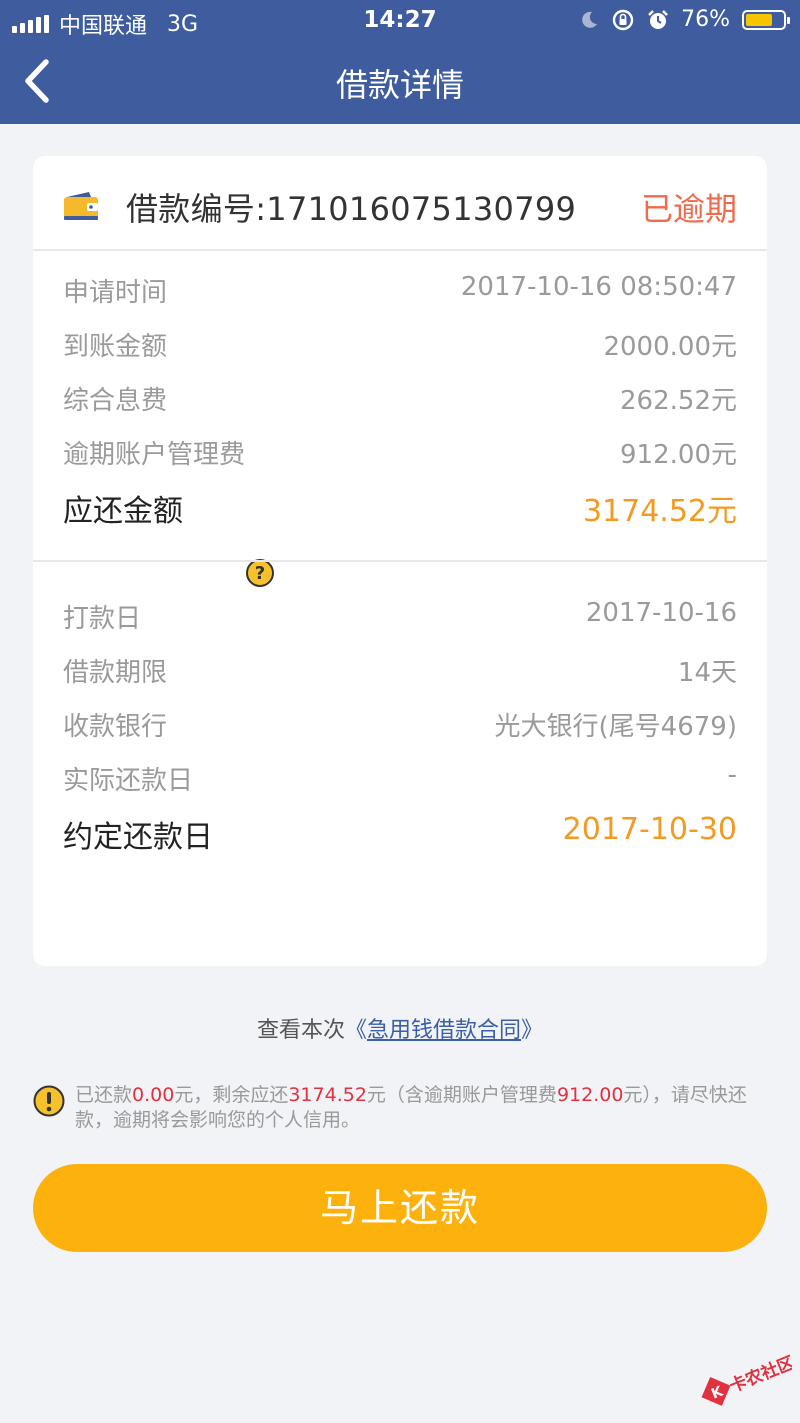  I want to click on row-label: 申请时间, so click(115, 293).